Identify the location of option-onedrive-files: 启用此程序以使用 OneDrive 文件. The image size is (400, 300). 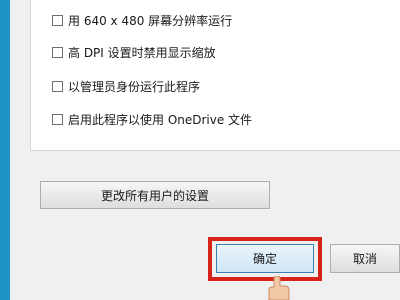
(152, 119).